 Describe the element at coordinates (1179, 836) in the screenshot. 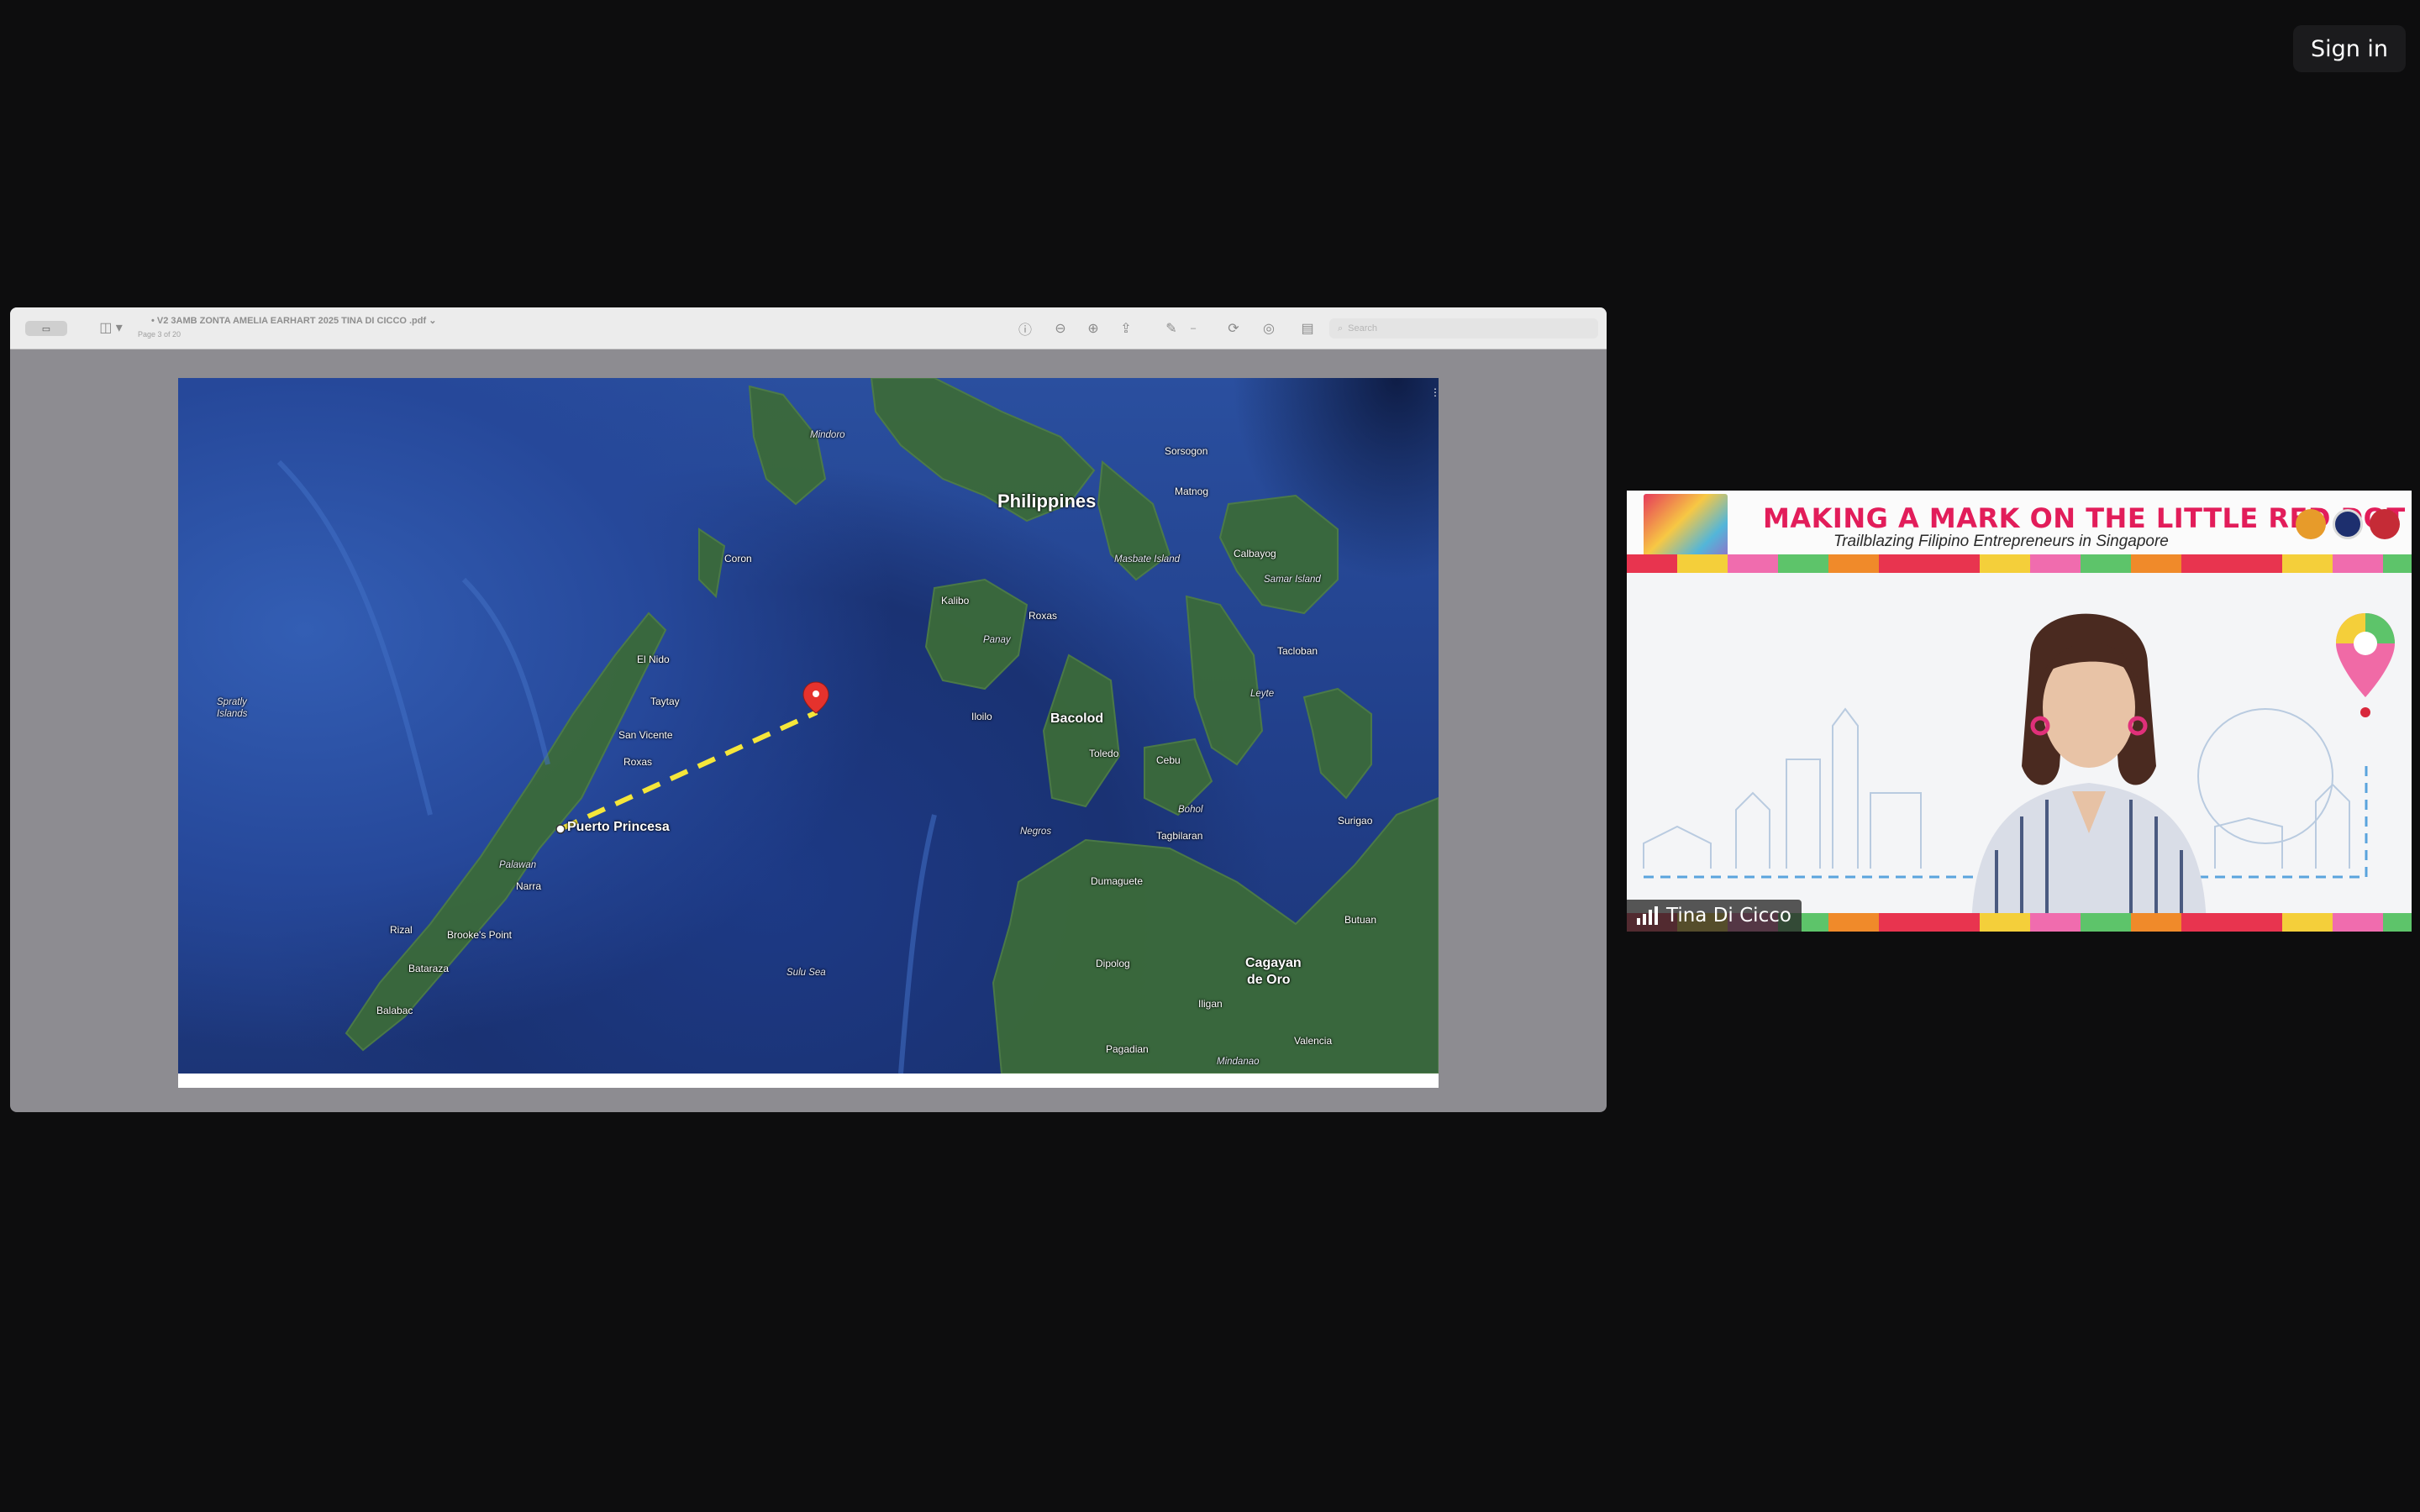

I see `map-label: Tagbilaran` at that location.